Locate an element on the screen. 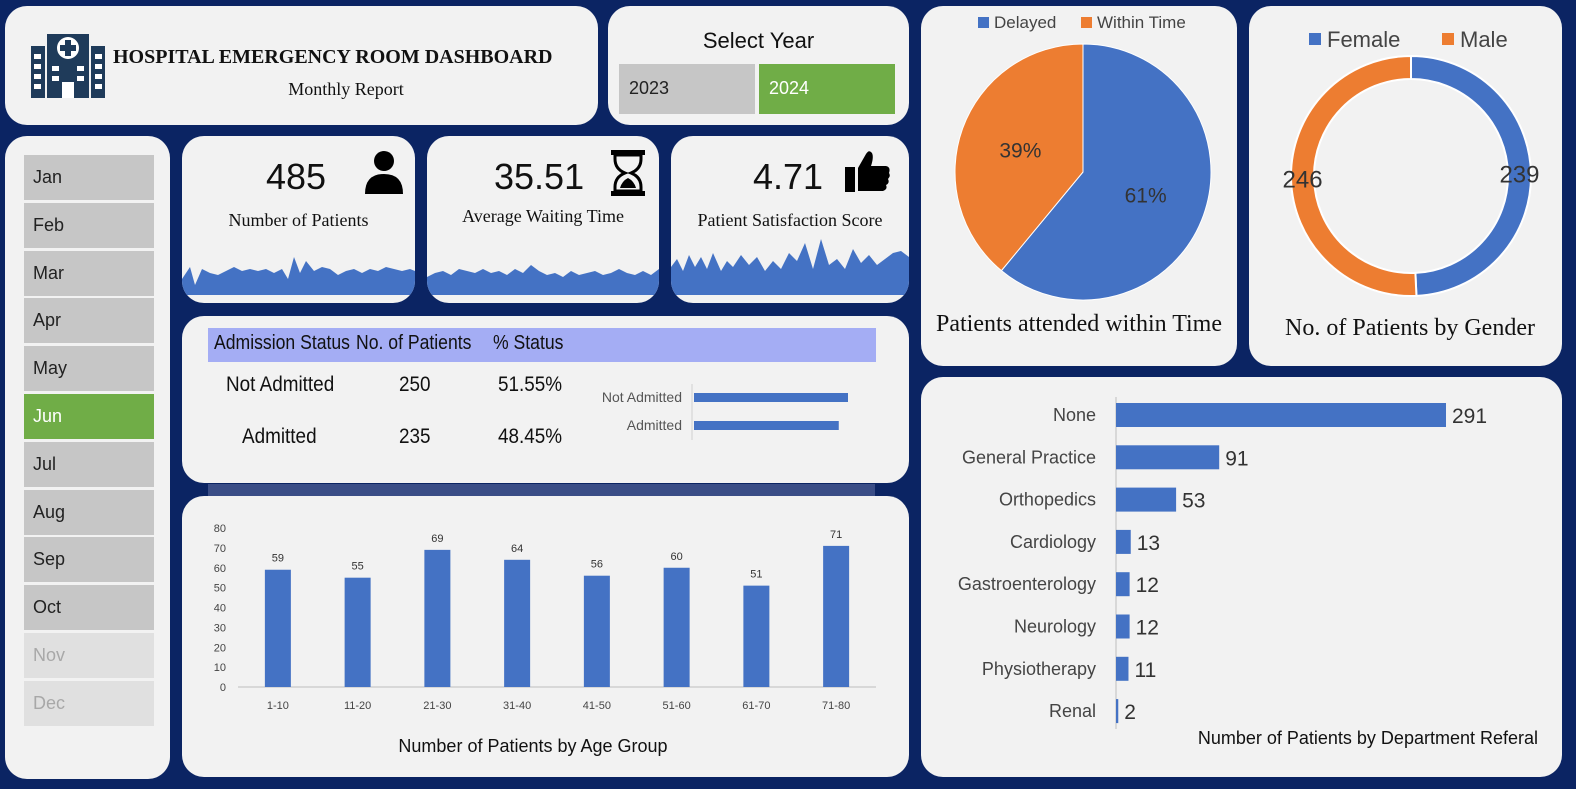  dept-chart-title: Number of Patients by Department Referal is located at coordinates (1368, 738).